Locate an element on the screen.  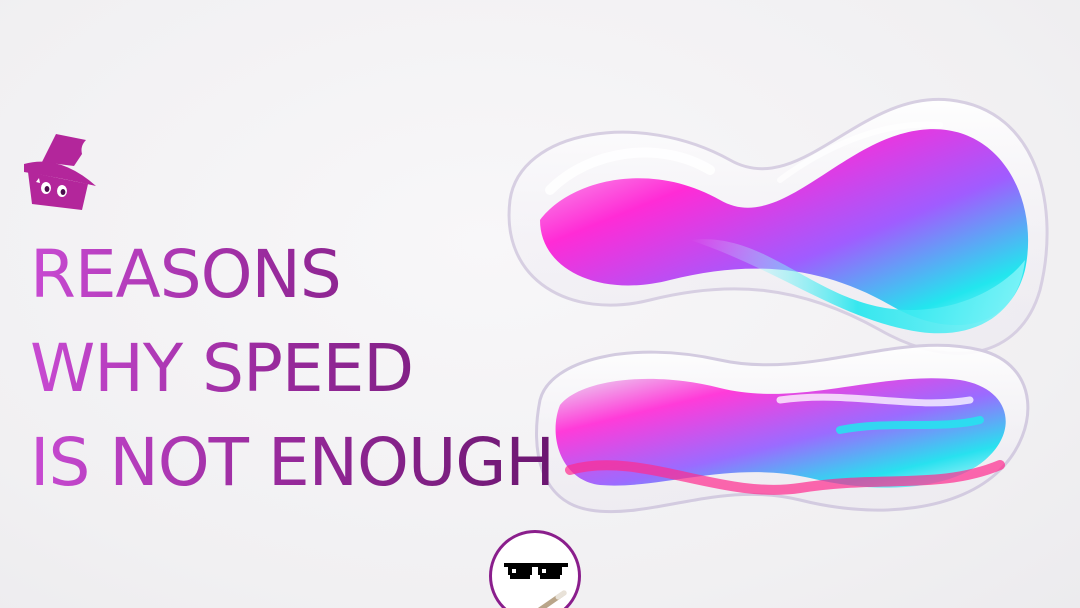
headline-line-3: IS NOT ENOUGH is located at coordinates (292, 463).